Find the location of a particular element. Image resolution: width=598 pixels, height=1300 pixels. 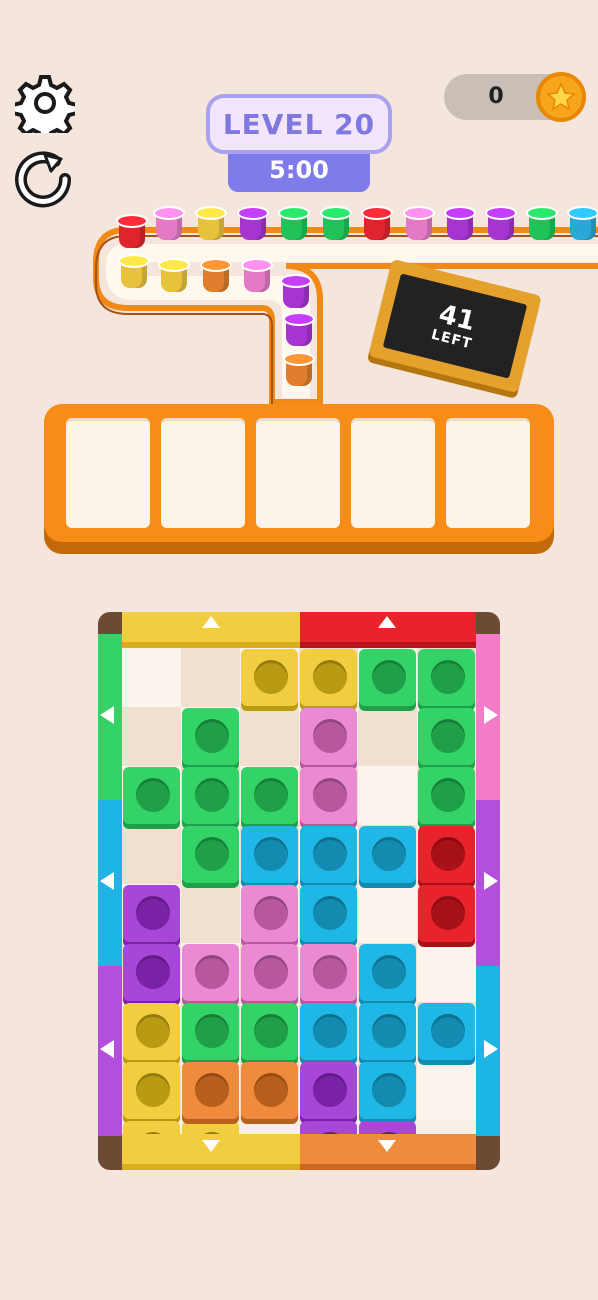

sign-board: 41 LEFT is located at coordinates (455, 326).